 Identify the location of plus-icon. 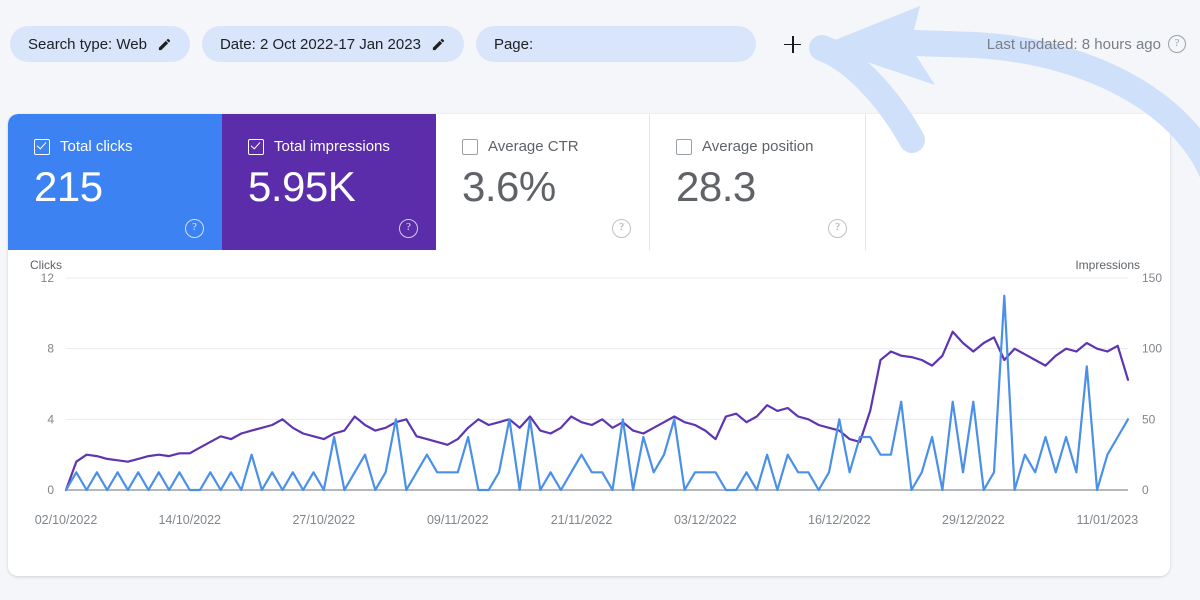
(793, 44).